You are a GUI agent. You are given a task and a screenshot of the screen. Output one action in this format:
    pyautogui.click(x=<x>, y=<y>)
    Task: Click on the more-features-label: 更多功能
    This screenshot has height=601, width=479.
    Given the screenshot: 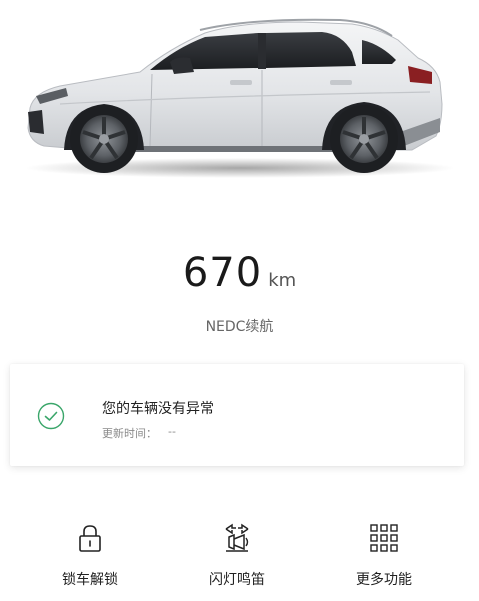 What is the action you would take?
    pyautogui.click(x=384, y=580)
    